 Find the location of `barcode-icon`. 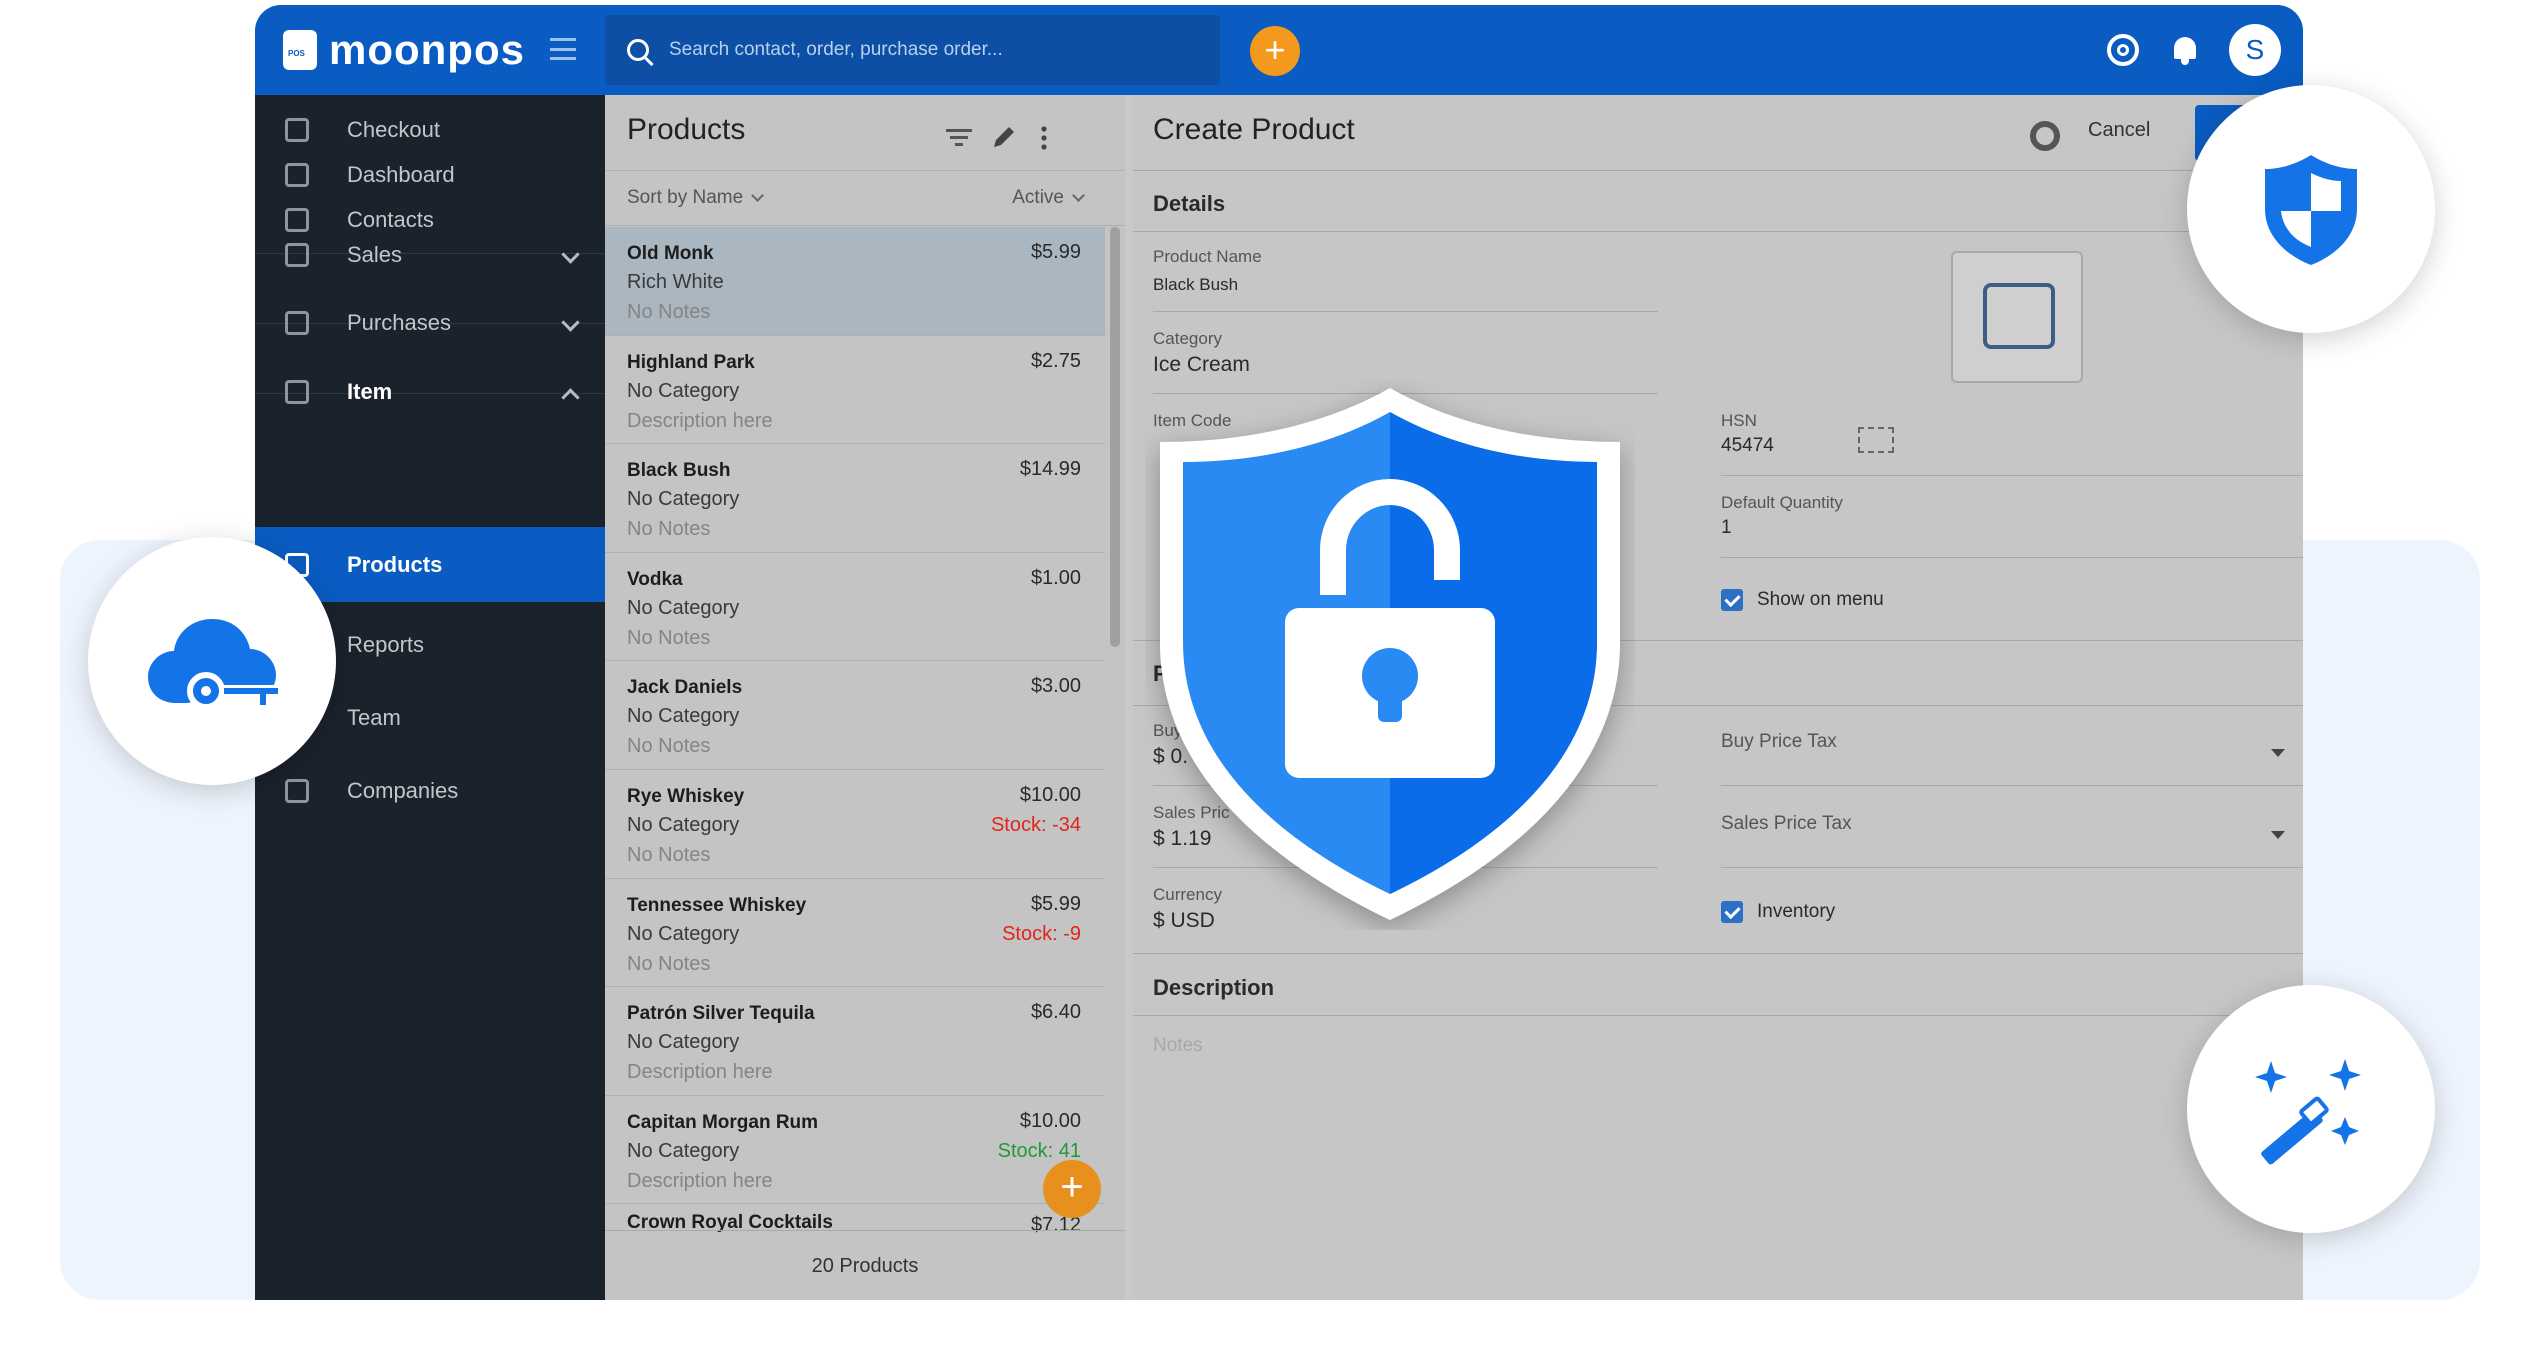

barcode-icon is located at coordinates (1876, 440).